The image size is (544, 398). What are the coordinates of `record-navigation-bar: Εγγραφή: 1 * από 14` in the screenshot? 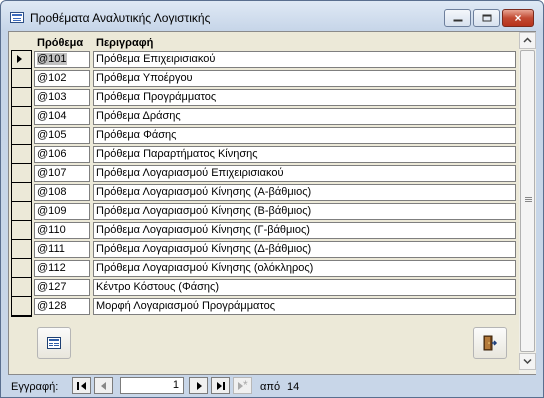 It's located at (272, 386).